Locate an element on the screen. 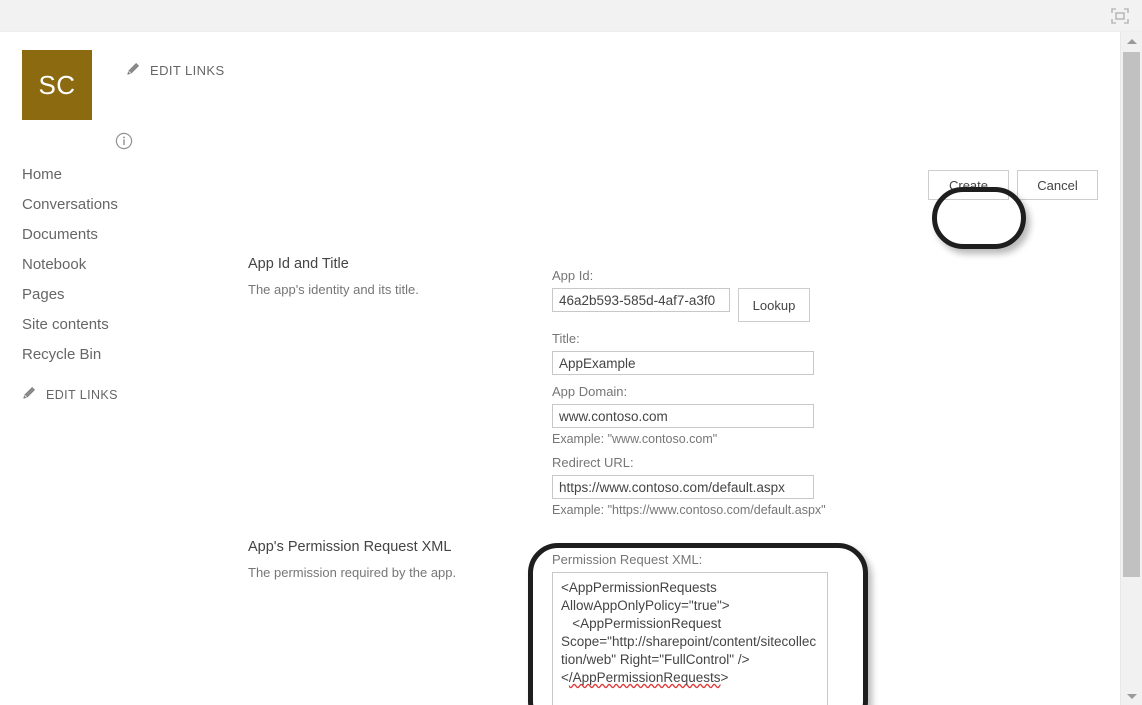  sidebar-item-notebook: Notebook is located at coordinates (117, 265).